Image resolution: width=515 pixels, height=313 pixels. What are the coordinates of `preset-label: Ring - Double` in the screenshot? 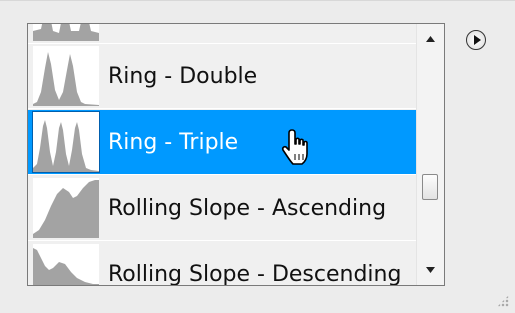 It's located at (183, 76).